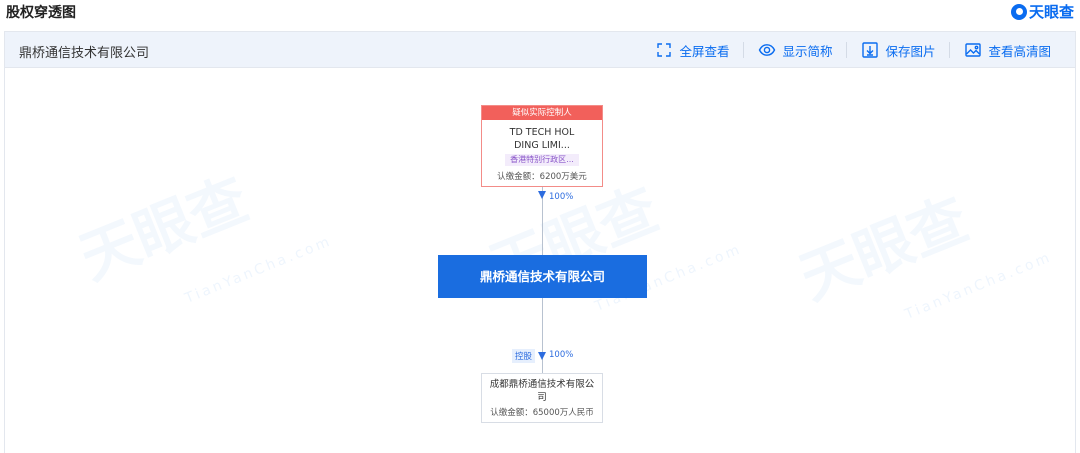 Image resolution: width=1080 pixels, height=453 pixels. I want to click on view-hd-label: 查看高清图, so click(1019, 51).